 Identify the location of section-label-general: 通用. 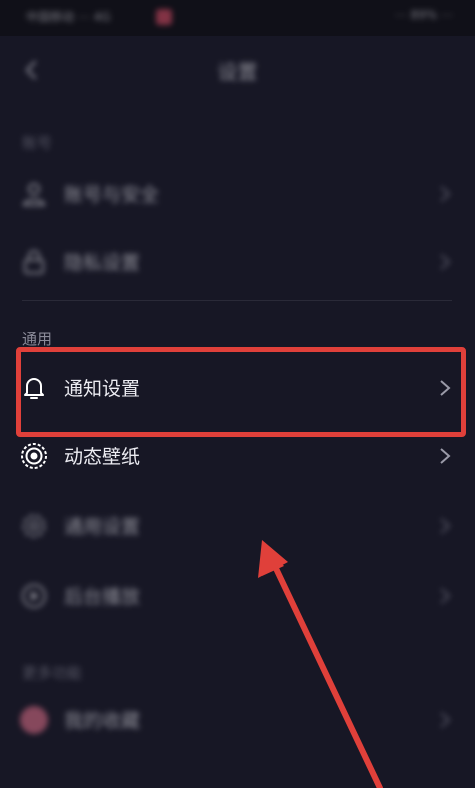
(37, 339).